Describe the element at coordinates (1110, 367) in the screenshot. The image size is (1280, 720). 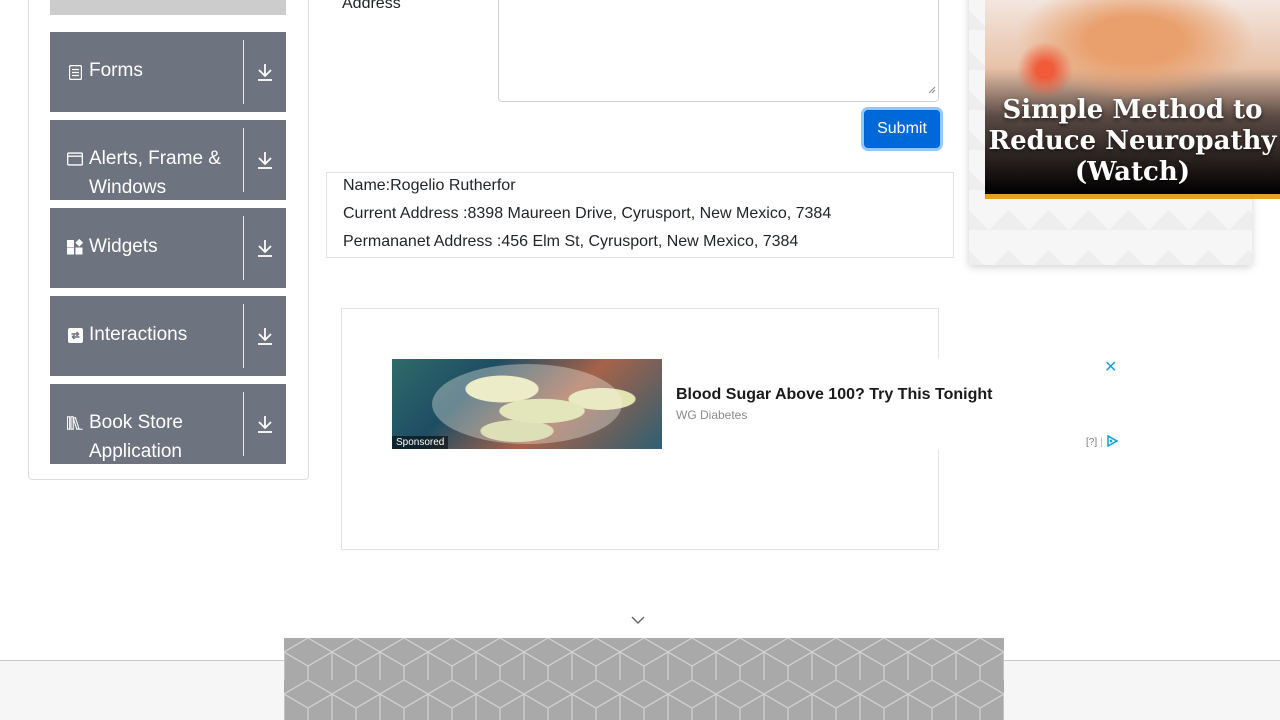
I see `close-icon: ✕` at that location.